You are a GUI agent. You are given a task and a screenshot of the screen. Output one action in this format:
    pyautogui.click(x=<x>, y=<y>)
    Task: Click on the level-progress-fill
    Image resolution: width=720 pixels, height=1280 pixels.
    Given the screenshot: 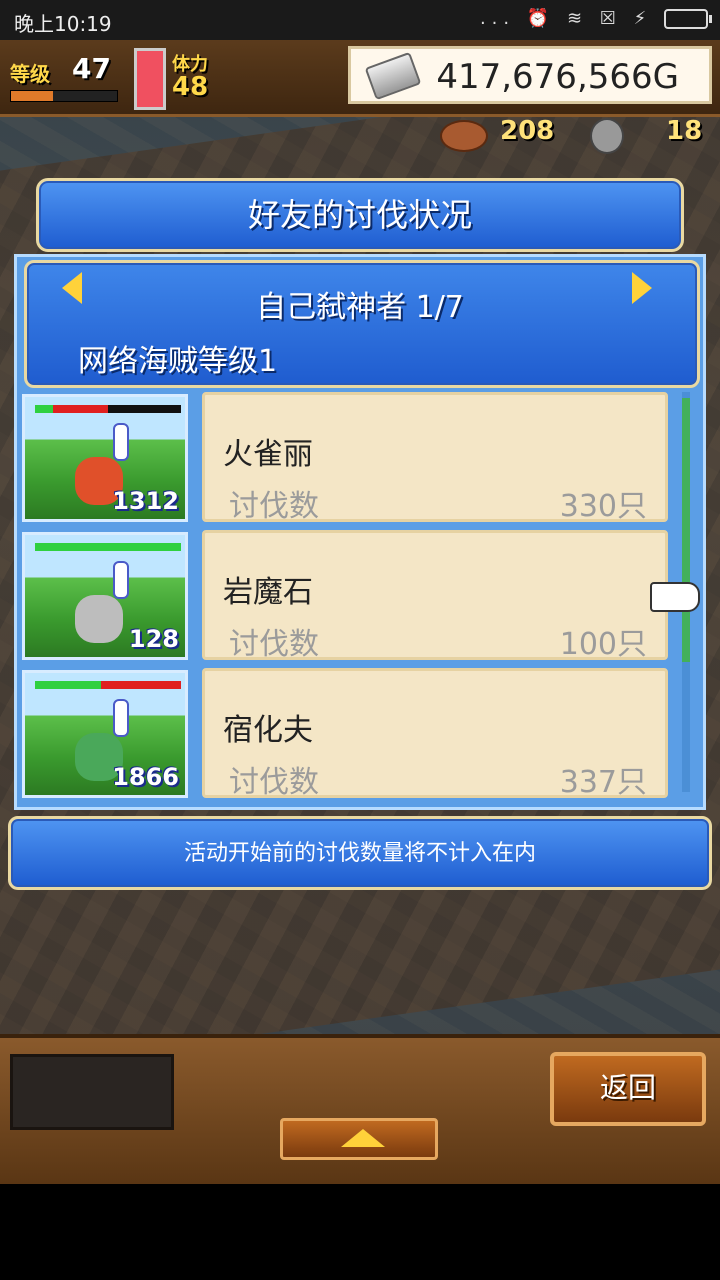 What is the action you would take?
    pyautogui.click(x=32, y=96)
    